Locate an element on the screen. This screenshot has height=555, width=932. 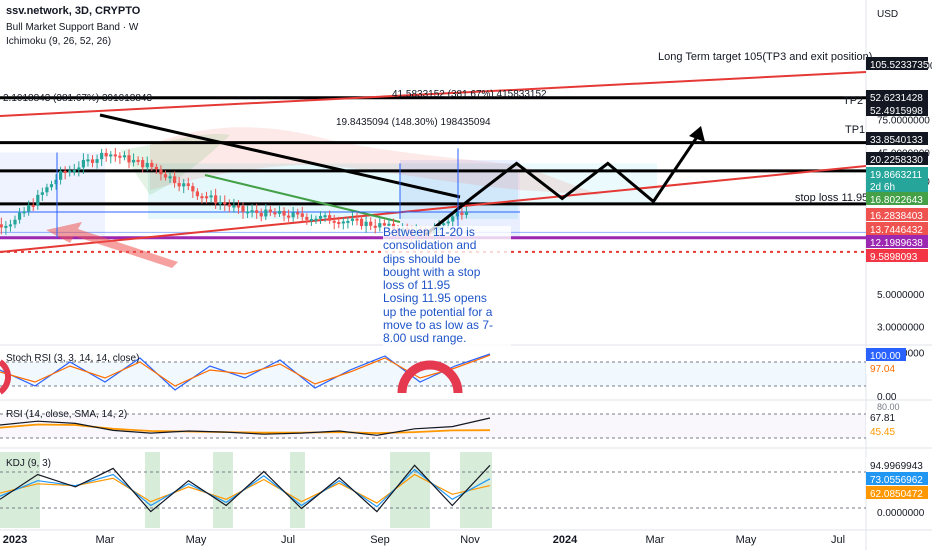
measure-label: 41.5833152 (381.67%) 415833152 is located at coordinates (469, 94).